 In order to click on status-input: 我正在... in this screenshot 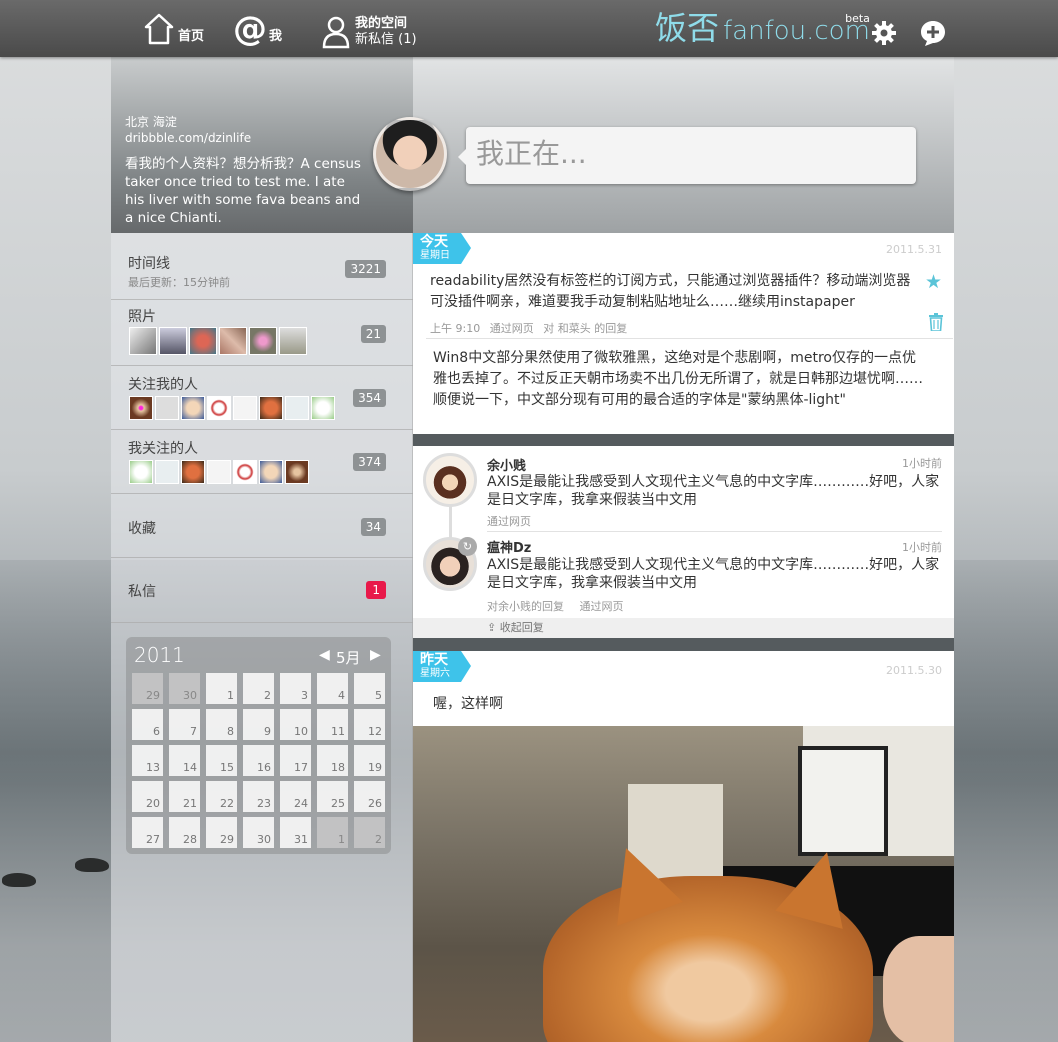, I will do `click(687, 155)`.